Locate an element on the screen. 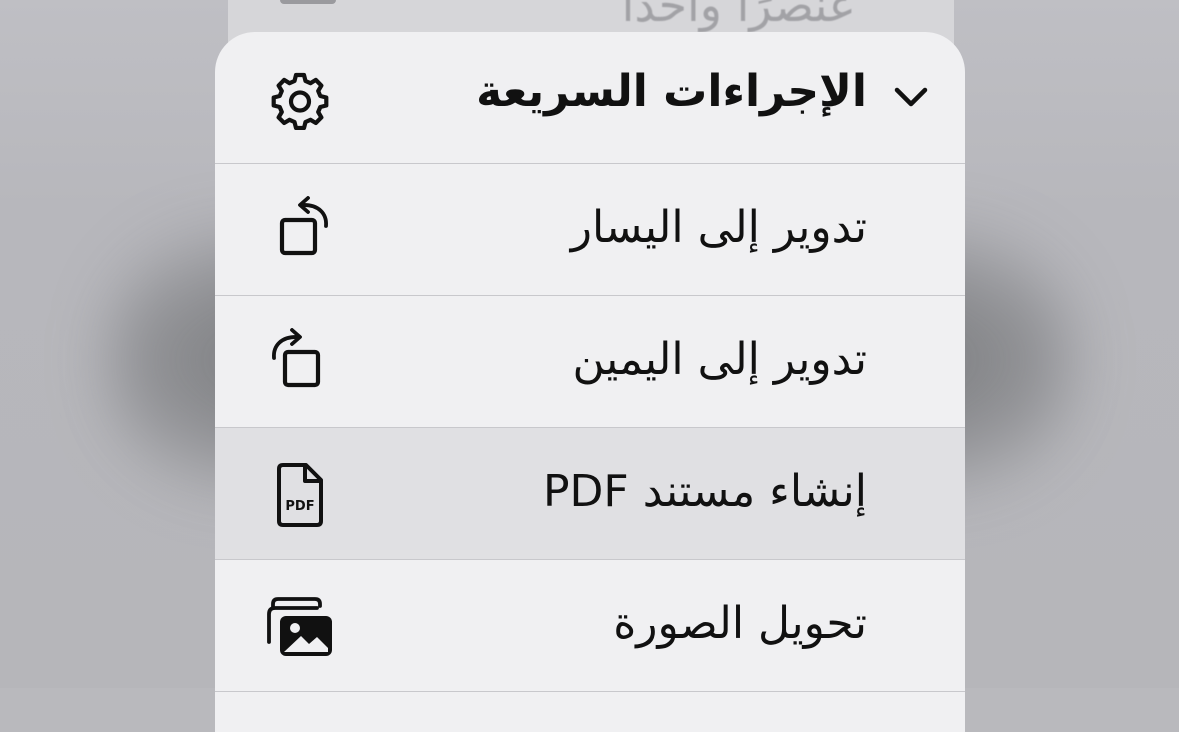 This screenshot has height=732, width=1179. pdf-icon-text: PDF is located at coordinates (299, 506).